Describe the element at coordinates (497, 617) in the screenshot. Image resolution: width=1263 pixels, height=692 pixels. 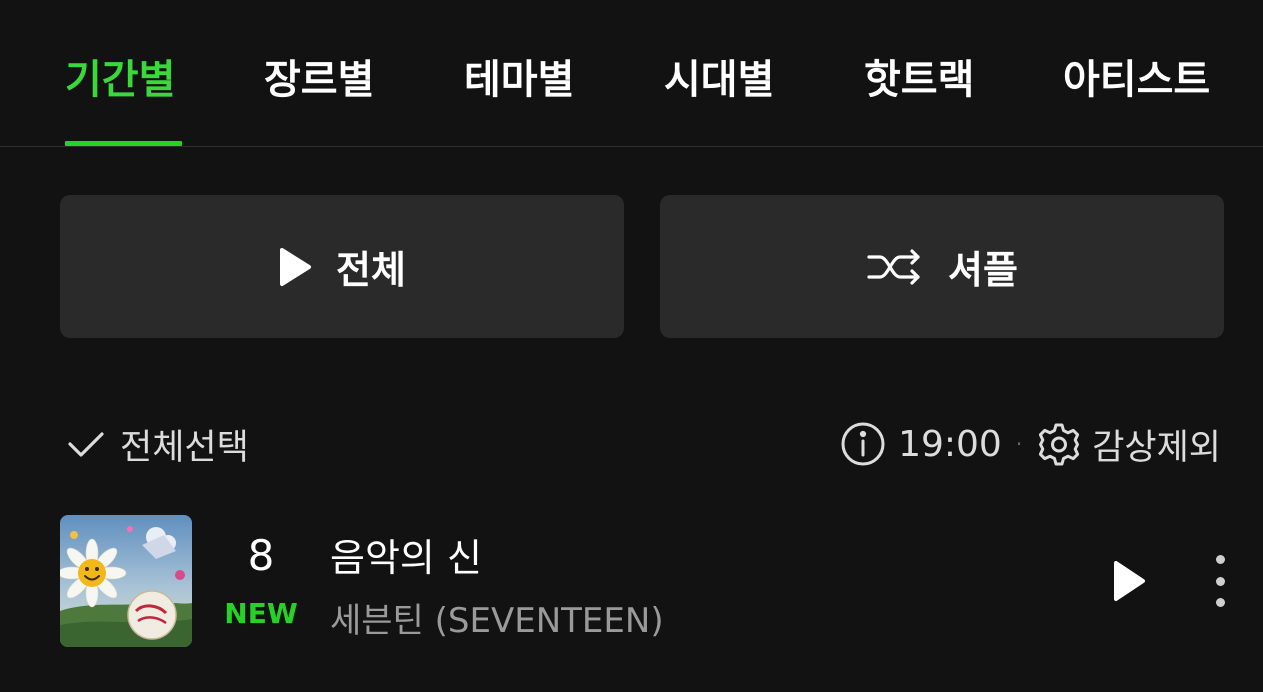
I see `track-artist: 세븐틴 (SEVENTEEN)` at that location.